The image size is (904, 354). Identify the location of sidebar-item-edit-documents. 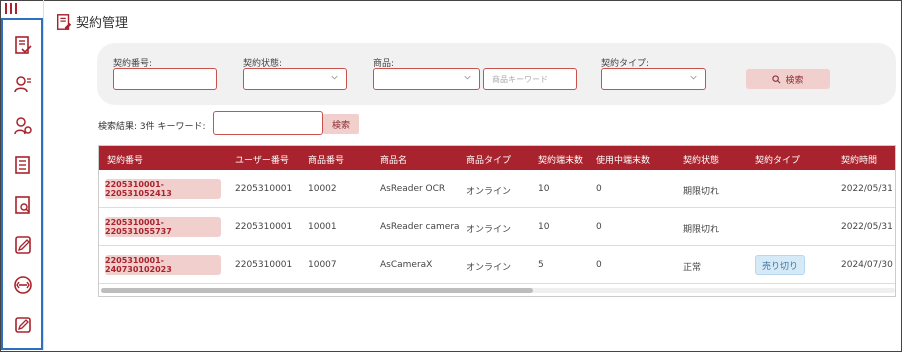
(23, 245).